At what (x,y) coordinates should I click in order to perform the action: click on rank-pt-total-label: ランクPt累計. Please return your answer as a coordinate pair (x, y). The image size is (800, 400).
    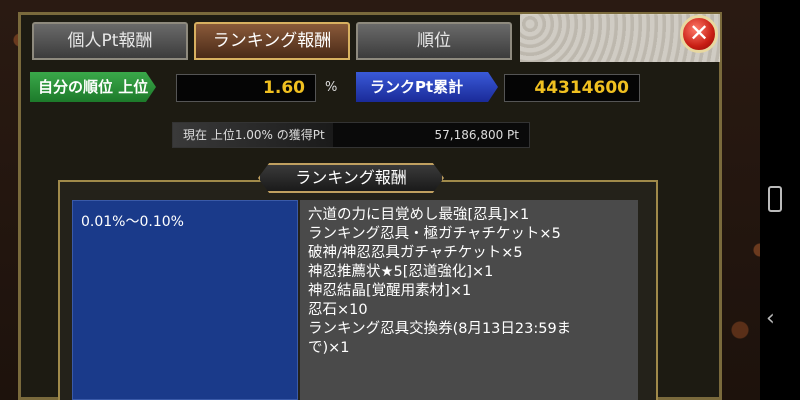
    Looking at the image, I should click on (427, 87).